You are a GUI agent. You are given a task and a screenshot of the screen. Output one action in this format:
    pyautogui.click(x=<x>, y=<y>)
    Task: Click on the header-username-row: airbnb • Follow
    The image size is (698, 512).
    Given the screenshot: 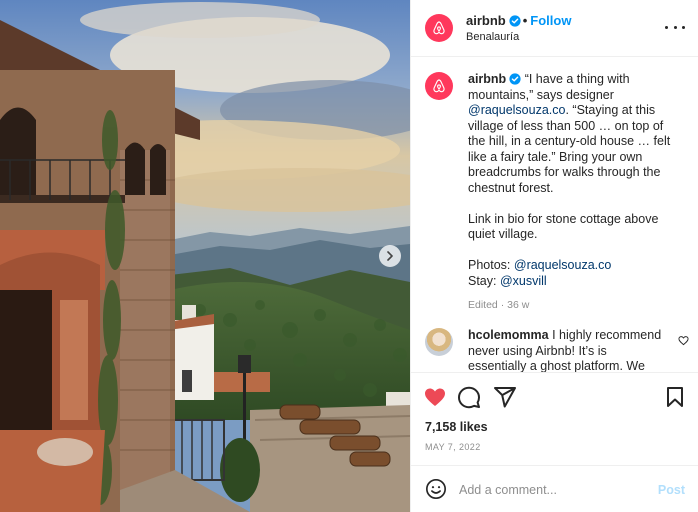 What is the action you would take?
    pyautogui.click(x=518, y=20)
    